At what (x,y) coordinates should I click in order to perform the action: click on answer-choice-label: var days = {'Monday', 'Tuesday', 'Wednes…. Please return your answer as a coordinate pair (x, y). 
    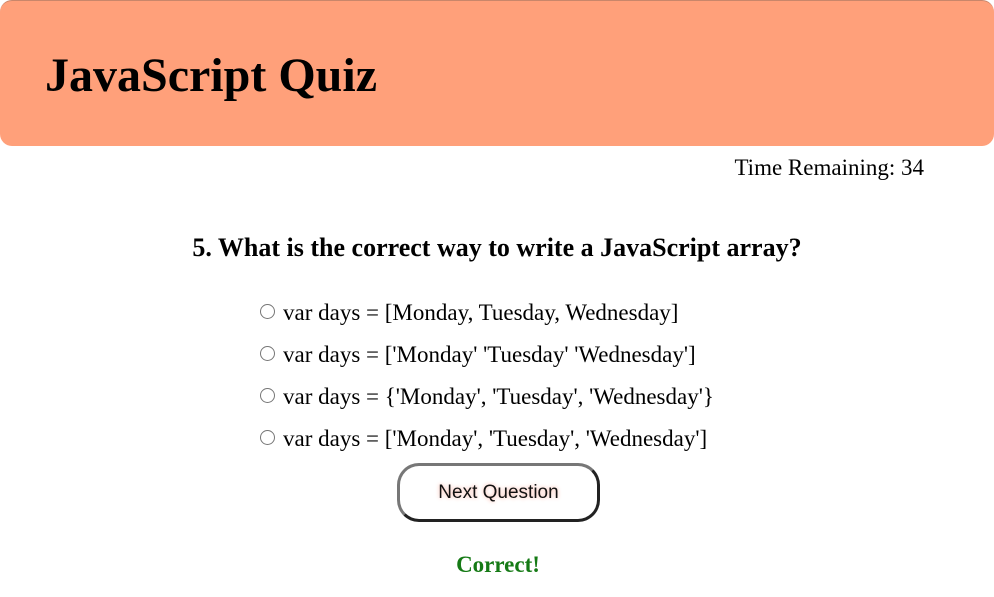
    Looking at the image, I should click on (498, 396).